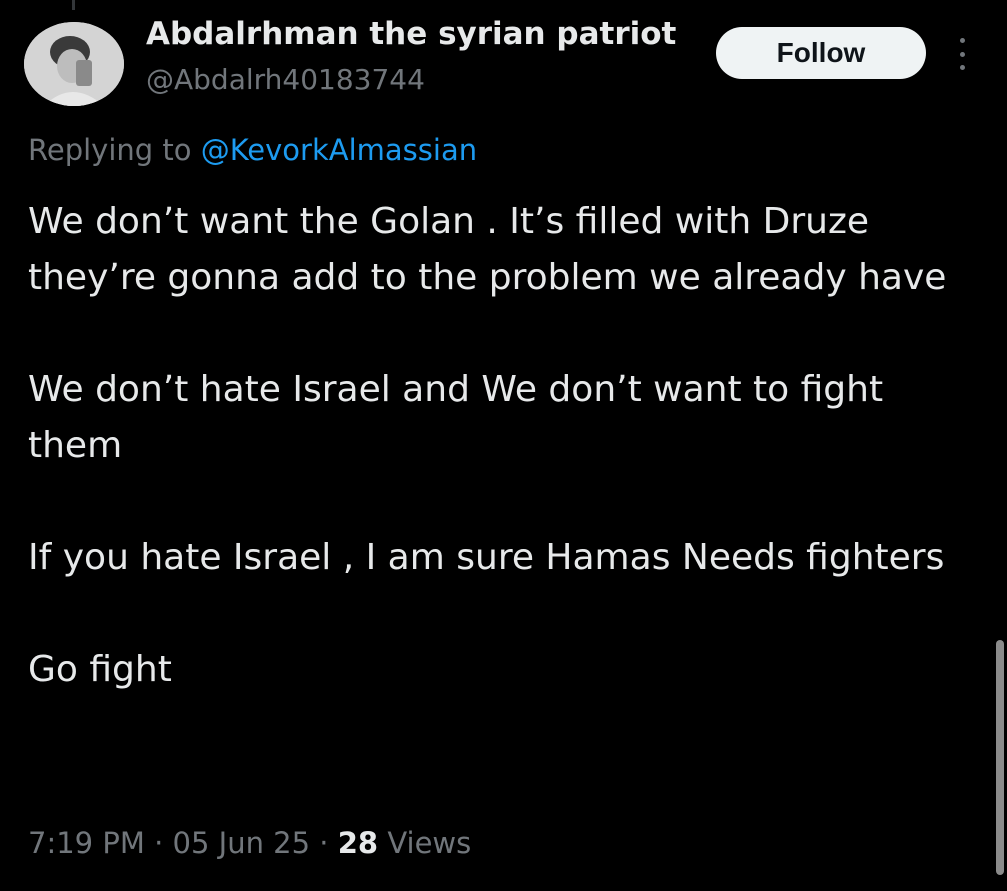  What do you see at coordinates (110, 150) in the screenshot?
I see `replying-prefix: Replying to` at bounding box center [110, 150].